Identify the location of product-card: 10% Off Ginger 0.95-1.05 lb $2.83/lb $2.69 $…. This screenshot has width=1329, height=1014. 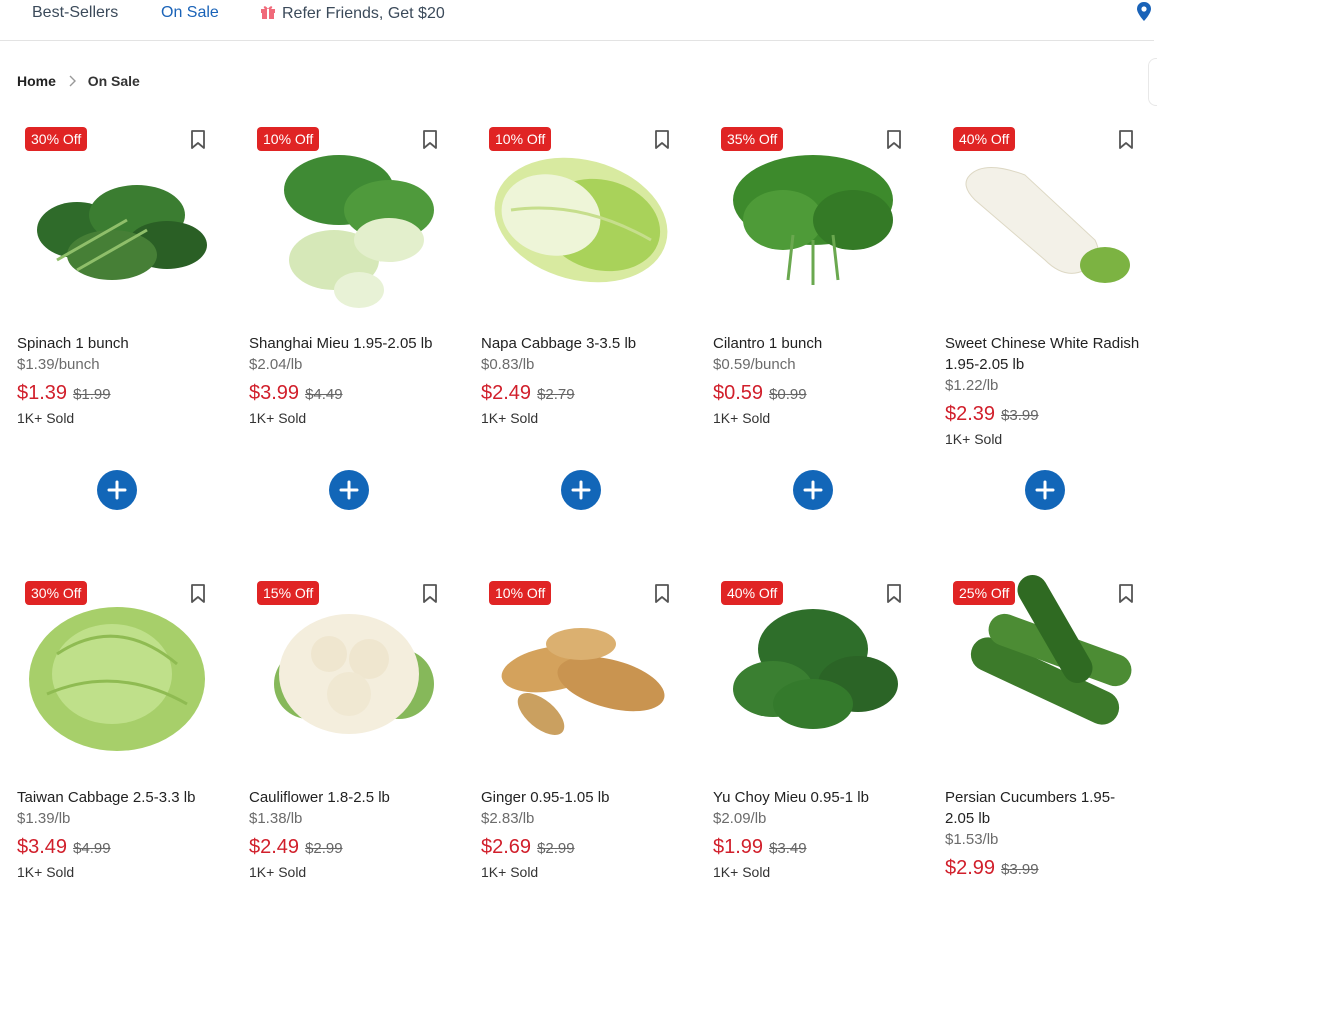
(581, 794).